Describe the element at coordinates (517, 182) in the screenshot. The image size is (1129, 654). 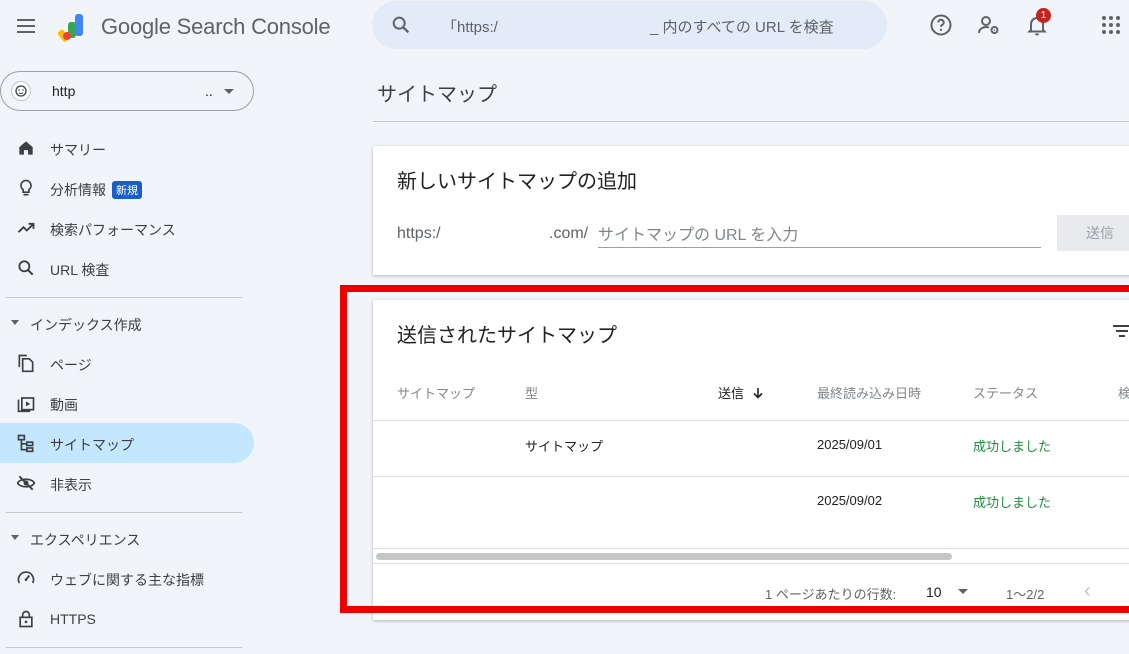
I see `card-title: 新しいサイトマップの追加` at that location.